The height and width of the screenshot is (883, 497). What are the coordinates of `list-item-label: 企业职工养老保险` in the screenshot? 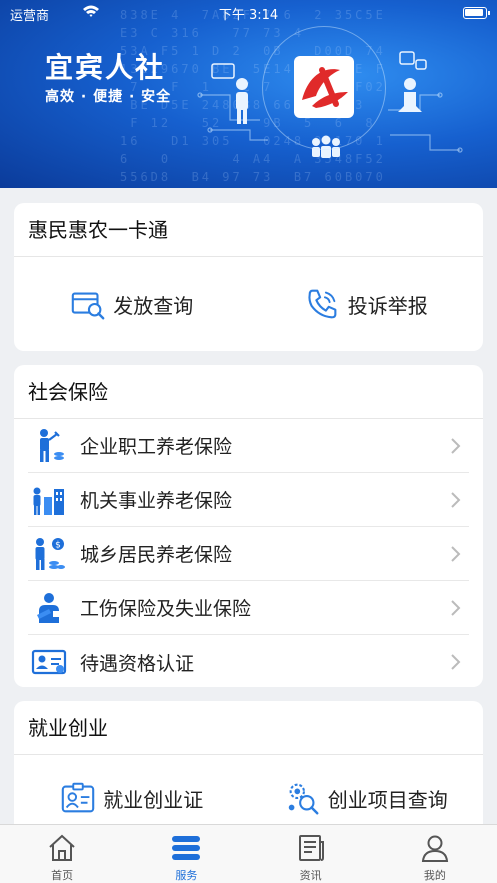 It's located at (156, 447).